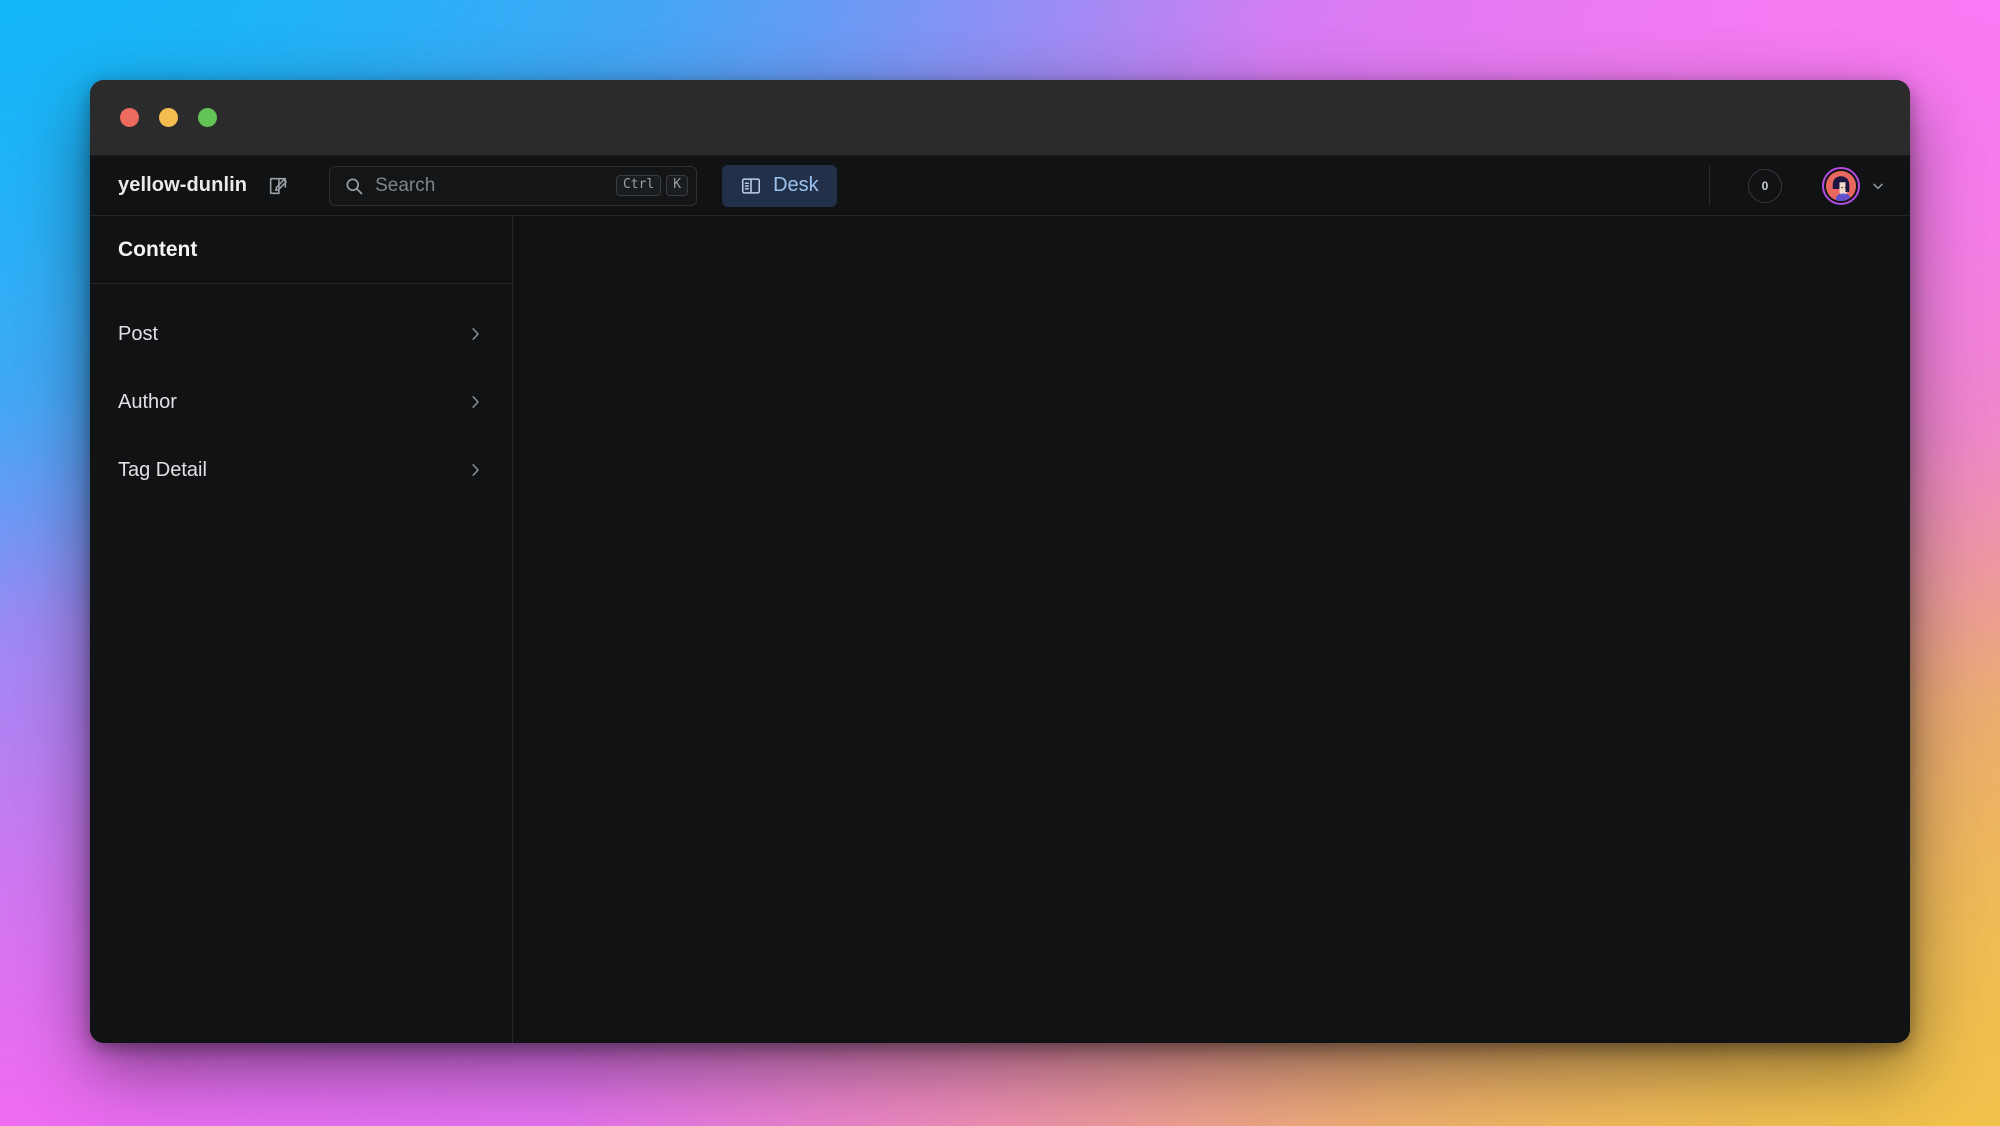 This screenshot has width=2000, height=1126. Describe the element at coordinates (1878, 186) in the screenshot. I see `chevron-down-icon` at that location.